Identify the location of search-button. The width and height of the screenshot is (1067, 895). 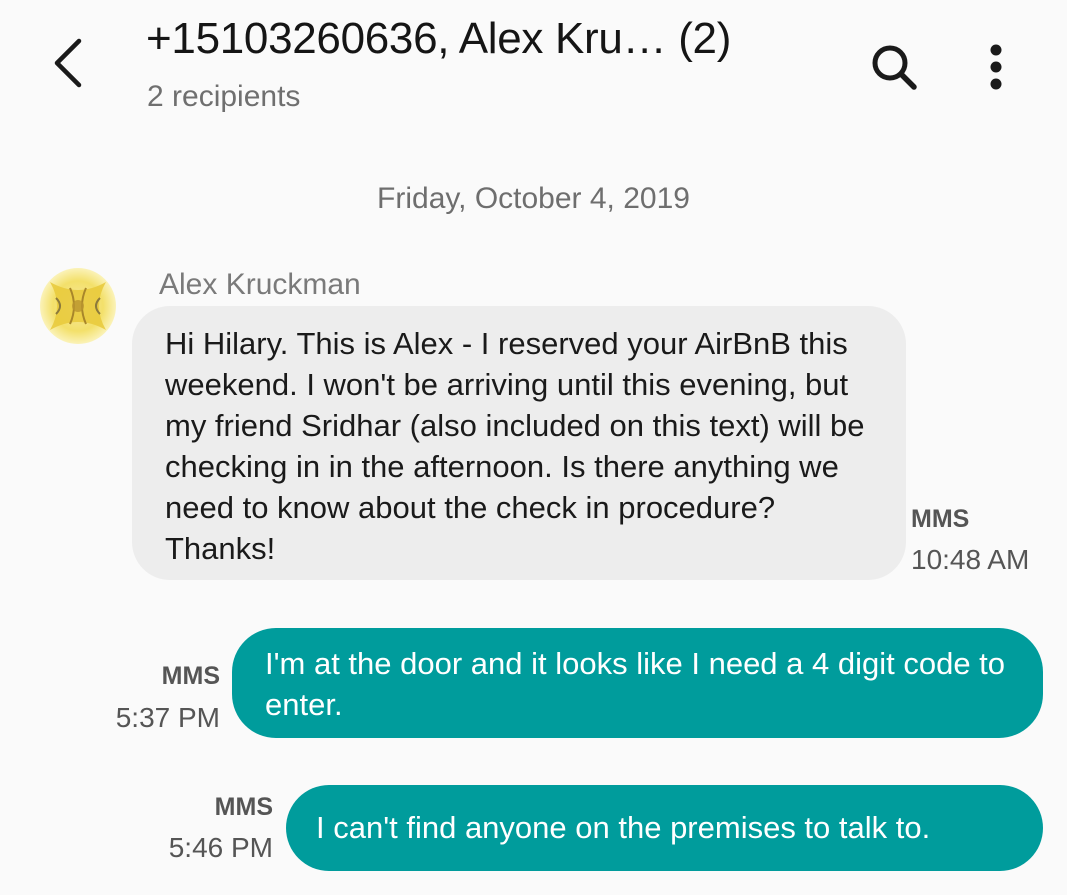
(894, 67).